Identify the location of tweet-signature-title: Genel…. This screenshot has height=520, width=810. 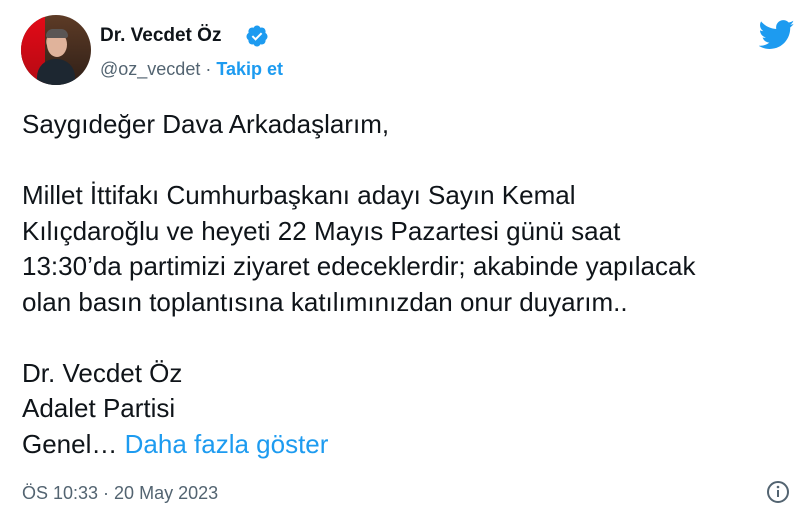
(70, 443).